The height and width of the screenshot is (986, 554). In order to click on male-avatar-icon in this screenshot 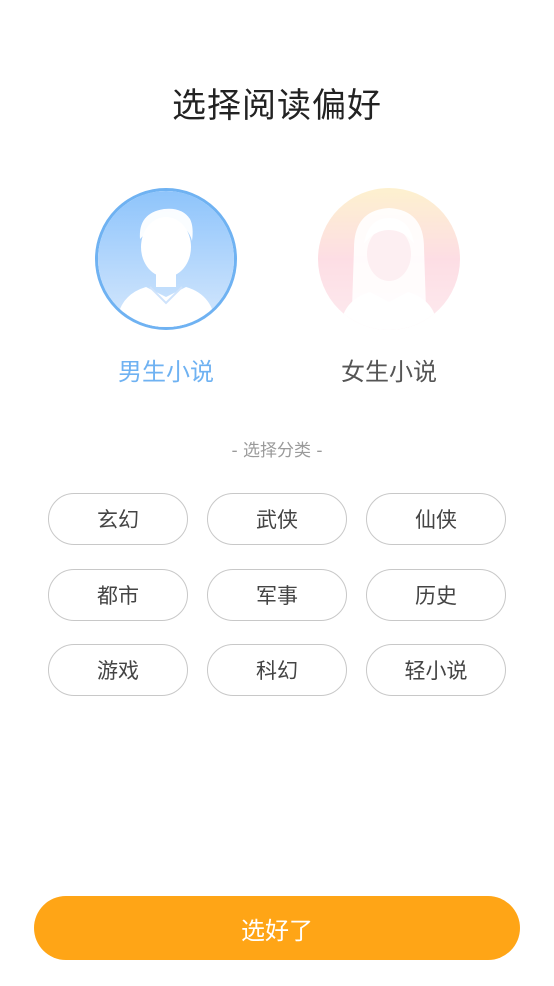, I will do `click(166, 259)`.